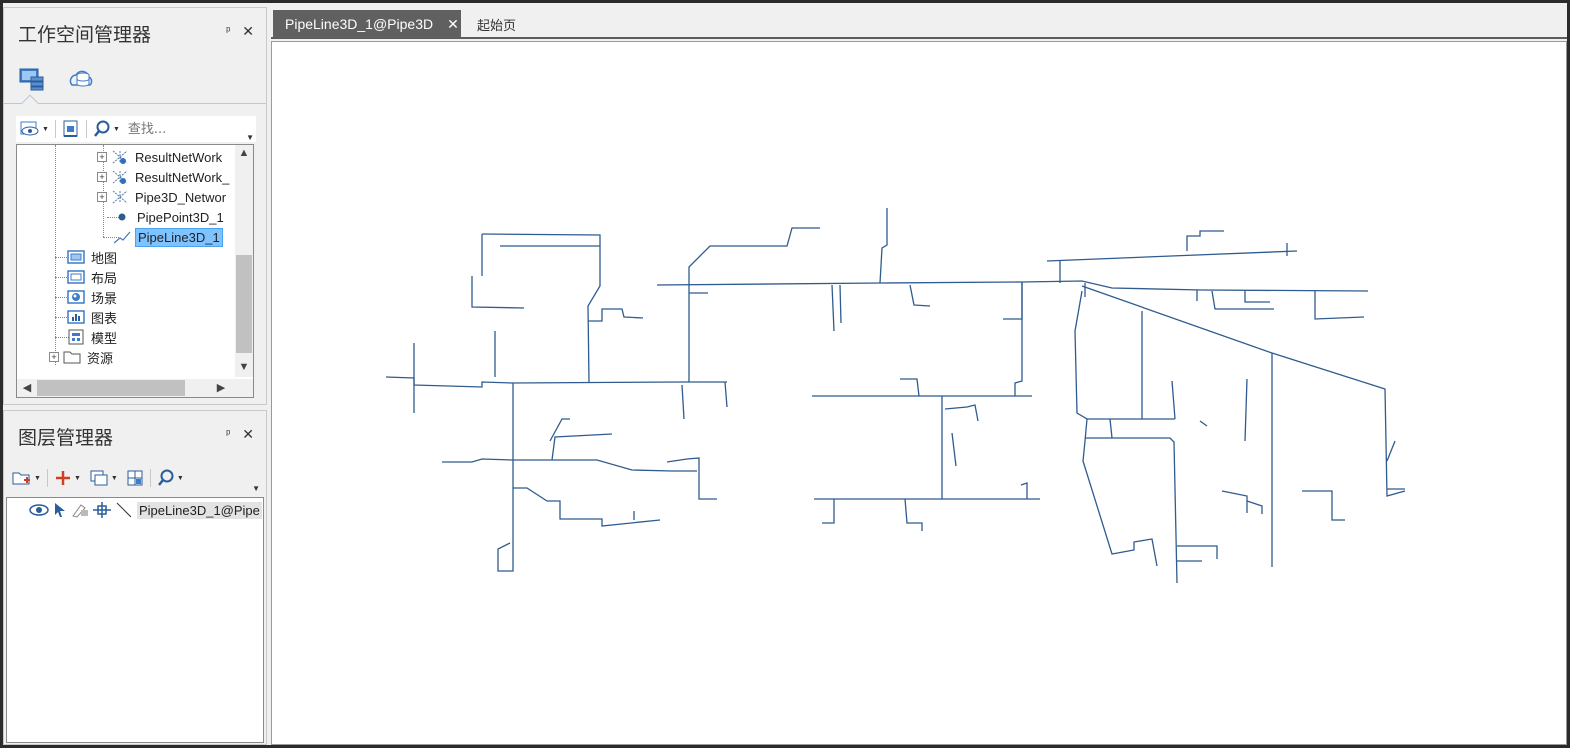 The width and height of the screenshot is (1570, 748). I want to click on tree-item-resources: + 资源, so click(82, 357).